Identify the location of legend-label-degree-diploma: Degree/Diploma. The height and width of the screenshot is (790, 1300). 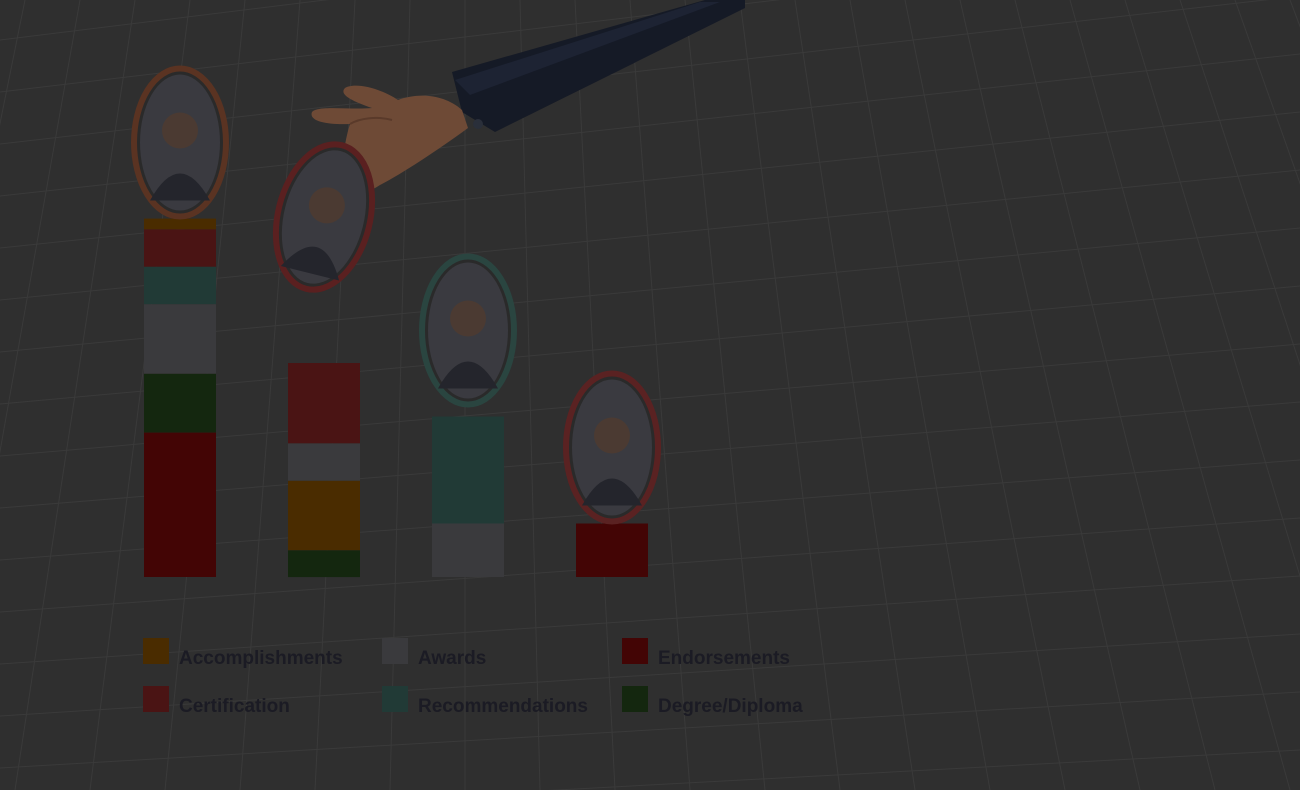
(730, 706).